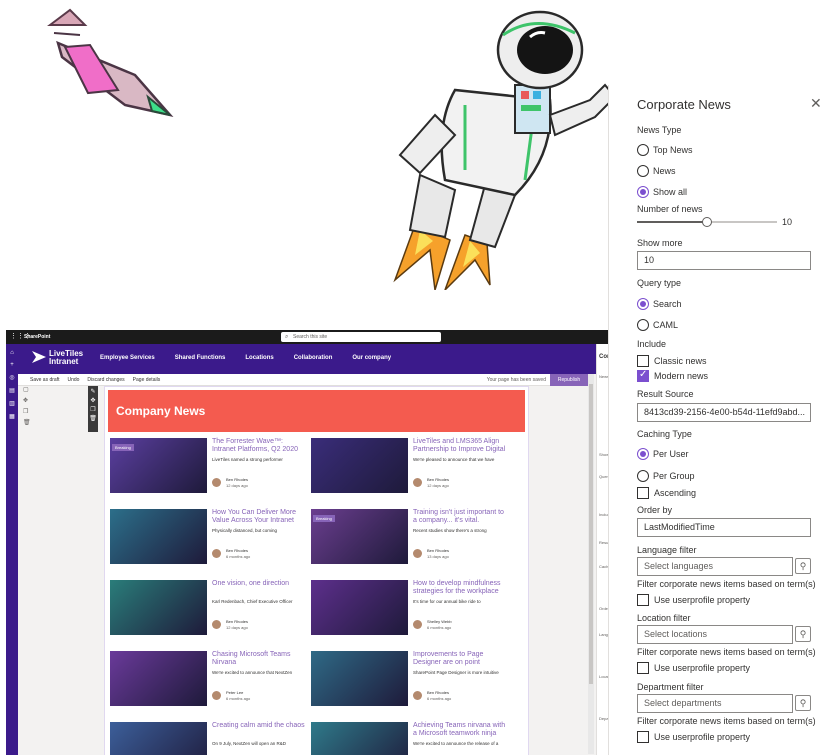 This screenshot has height=755, width=825. Describe the element at coordinates (693, 600) in the screenshot. I see `language-userprofile-checkbox: Use userprofile property` at that location.